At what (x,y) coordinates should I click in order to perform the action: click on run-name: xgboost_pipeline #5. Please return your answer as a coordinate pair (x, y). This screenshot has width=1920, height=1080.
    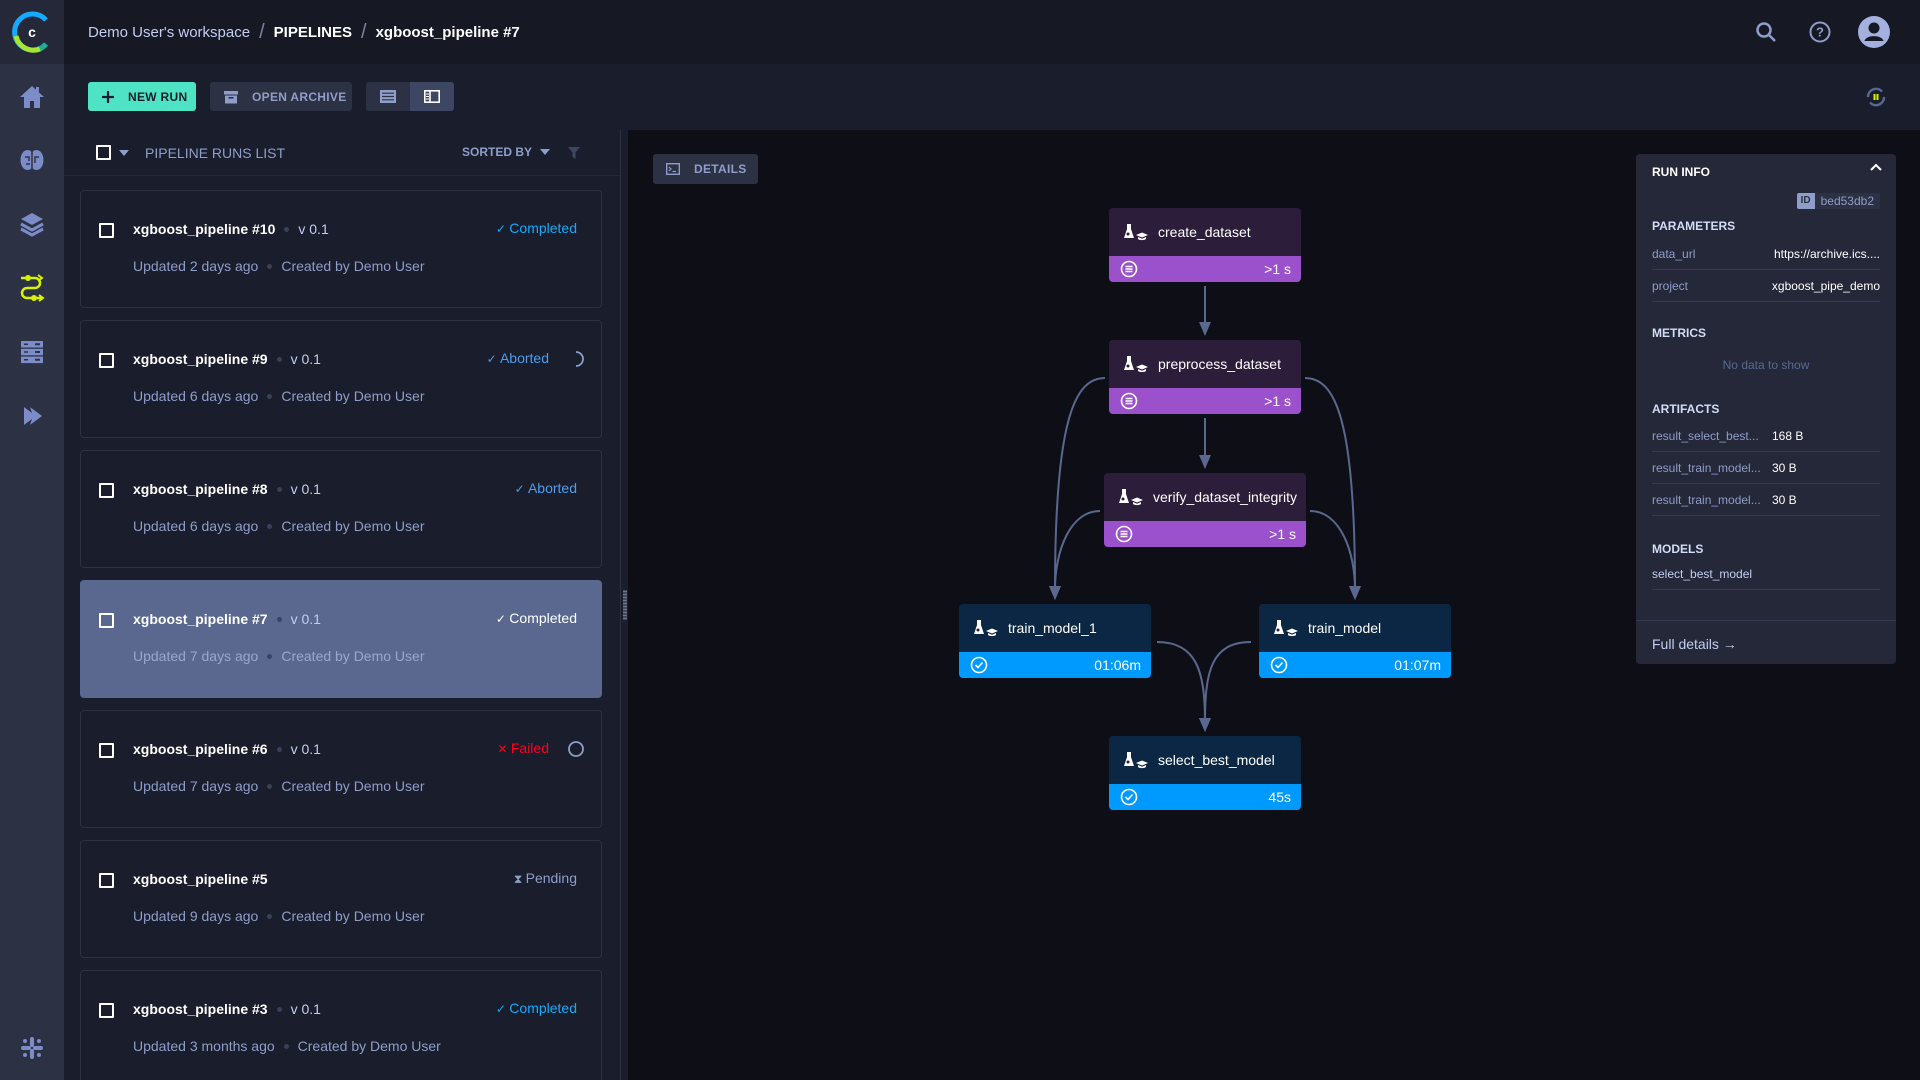
    Looking at the image, I should click on (200, 879).